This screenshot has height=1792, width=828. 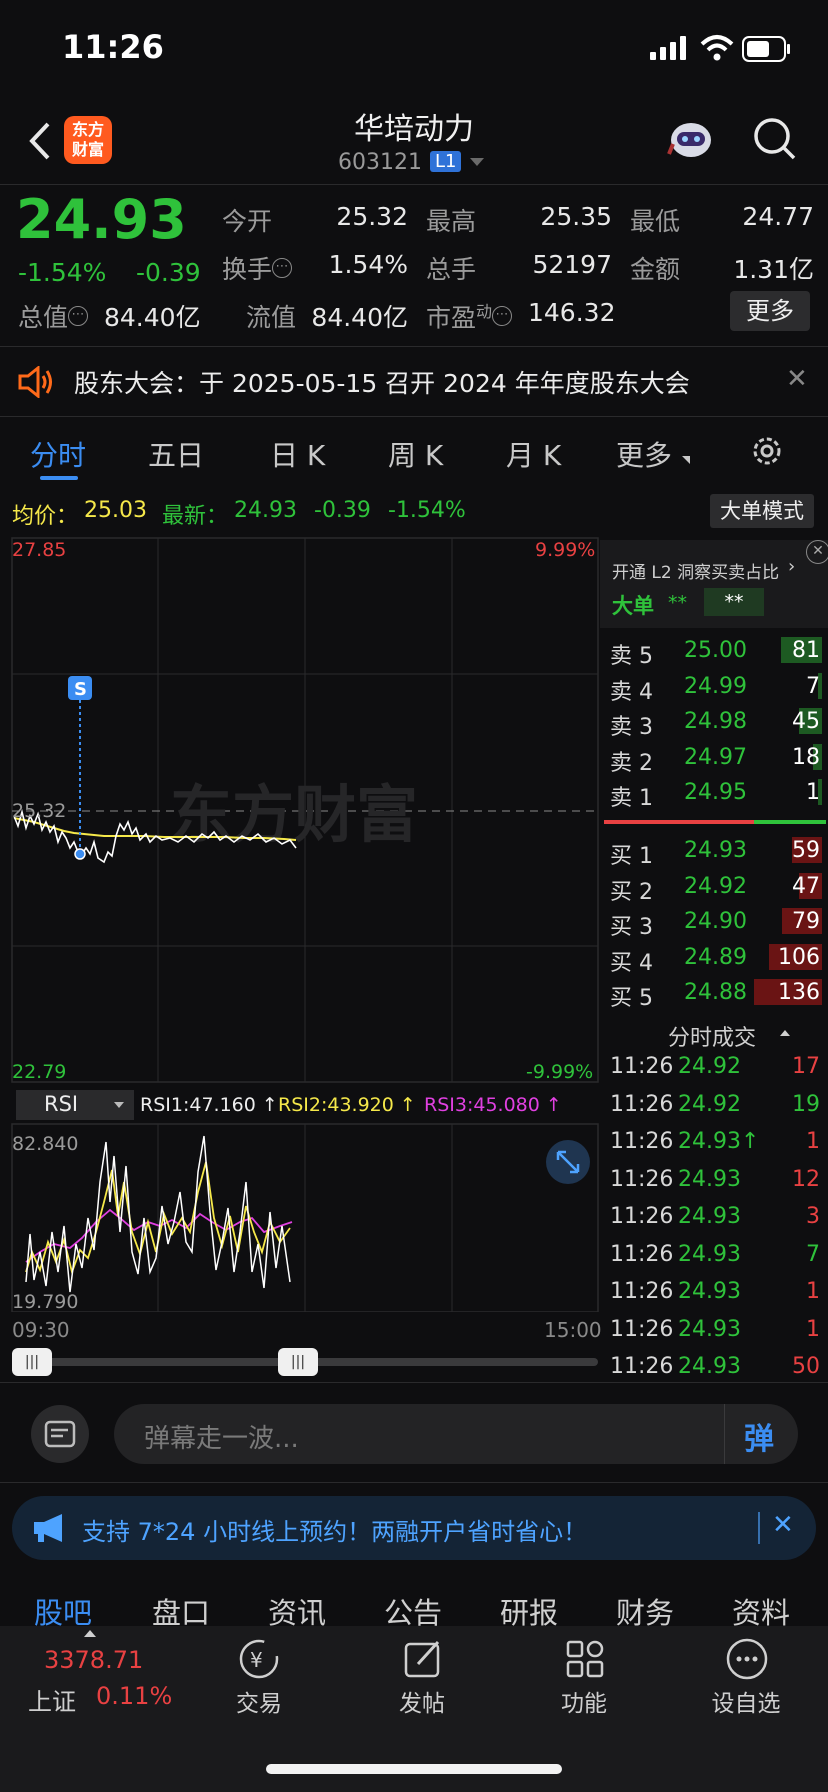 What do you see at coordinates (767, 451) in the screenshot?
I see `gear-icon` at bounding box center [767, 451].